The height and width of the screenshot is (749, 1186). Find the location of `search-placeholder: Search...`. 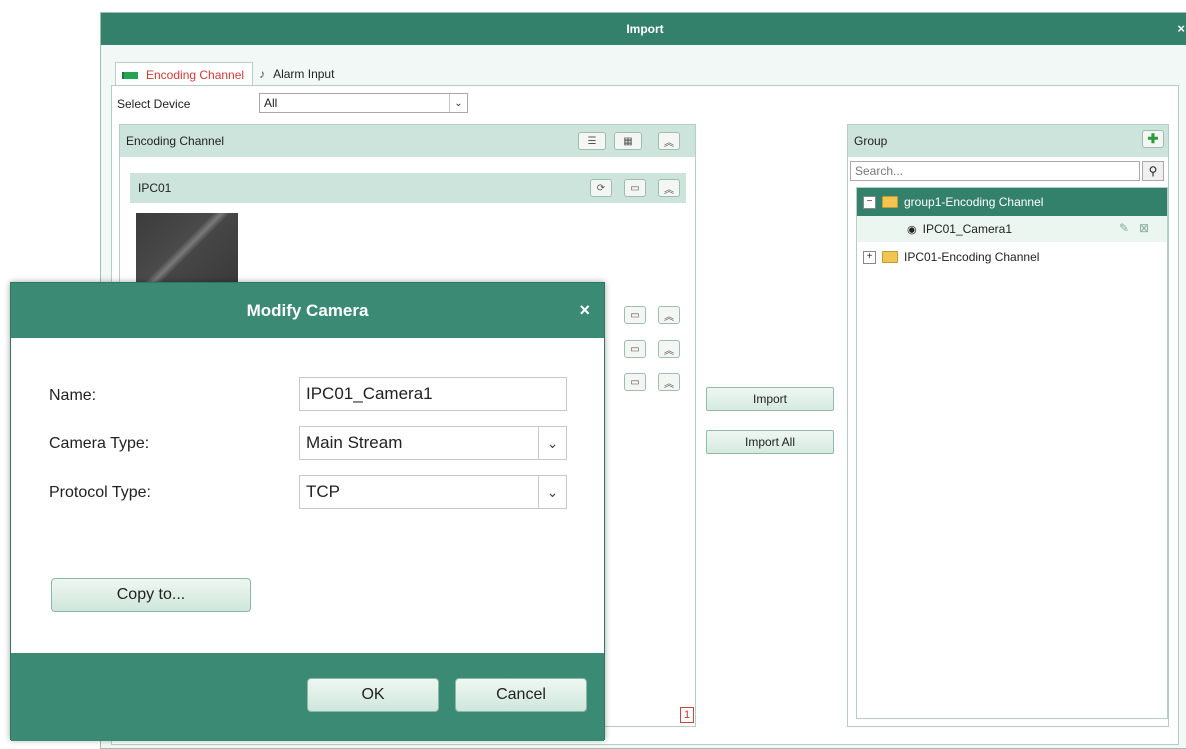

search-placeholder: Search... is located at coordinates (879, 171).